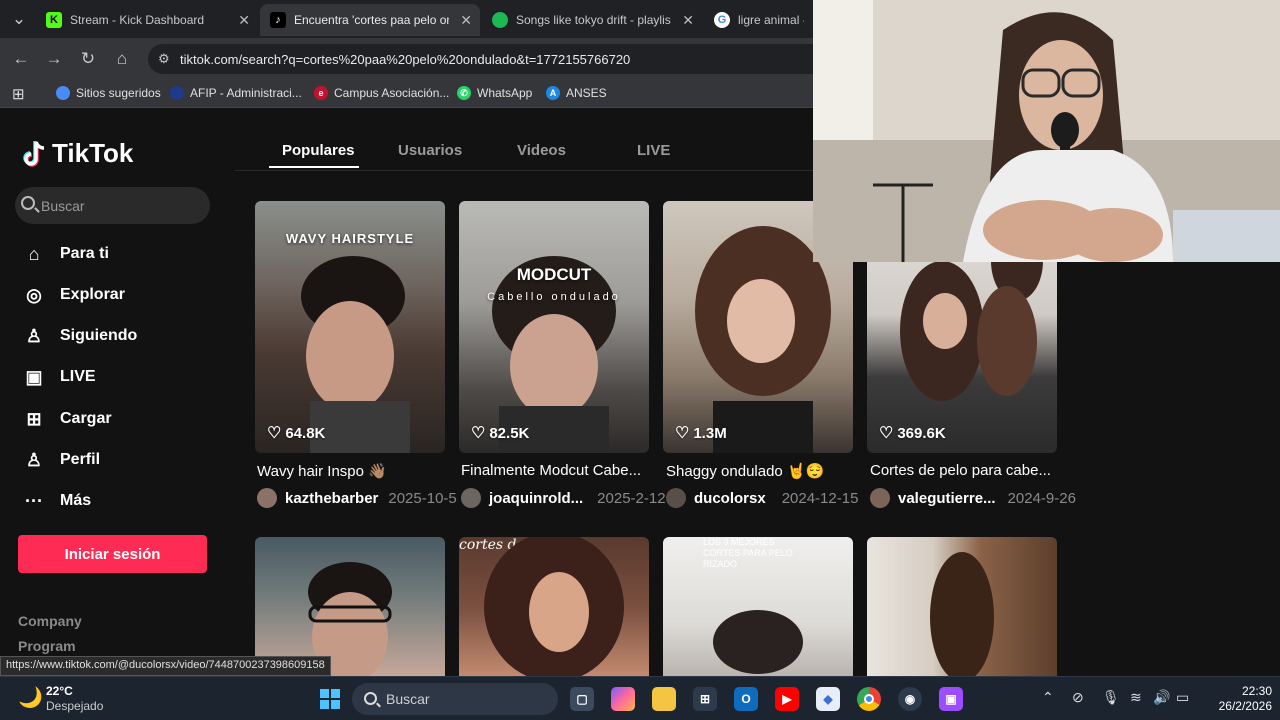  Describe the element at coordinates (746, 699) in the screenshot. I see `outlook-icon: O` at that location.